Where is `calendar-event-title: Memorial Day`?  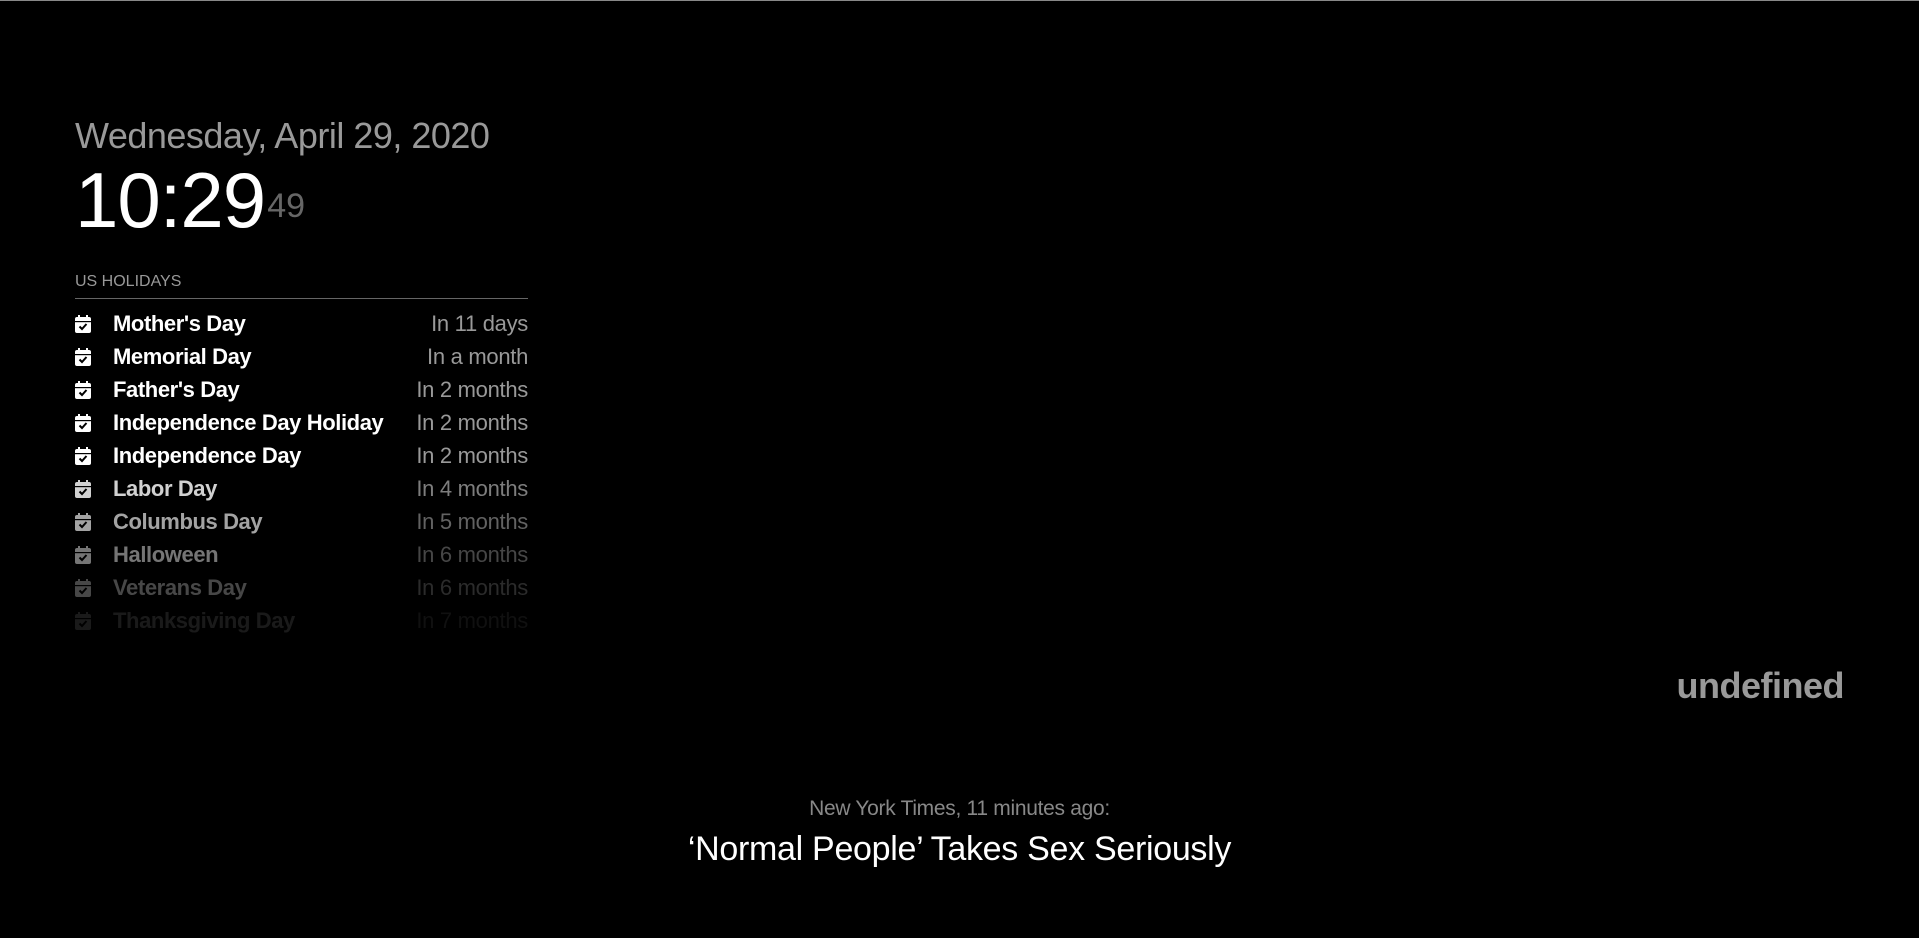 calendar-event-title: Memorial Day is located at coordinates (182, 356).